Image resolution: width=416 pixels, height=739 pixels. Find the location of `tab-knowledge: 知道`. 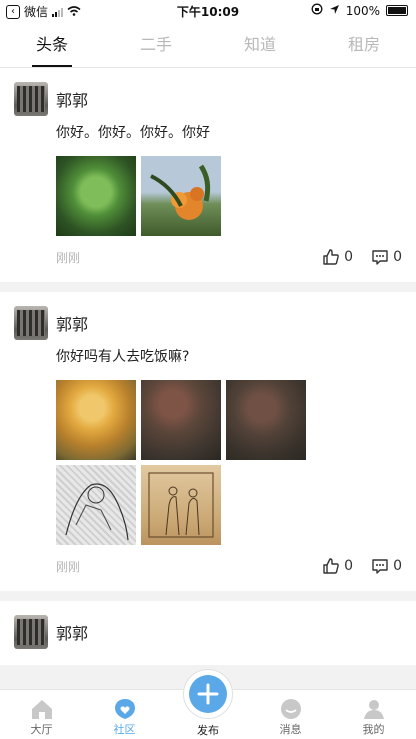

tab-knowledge: 知道 is located at coordinates (260, 44).